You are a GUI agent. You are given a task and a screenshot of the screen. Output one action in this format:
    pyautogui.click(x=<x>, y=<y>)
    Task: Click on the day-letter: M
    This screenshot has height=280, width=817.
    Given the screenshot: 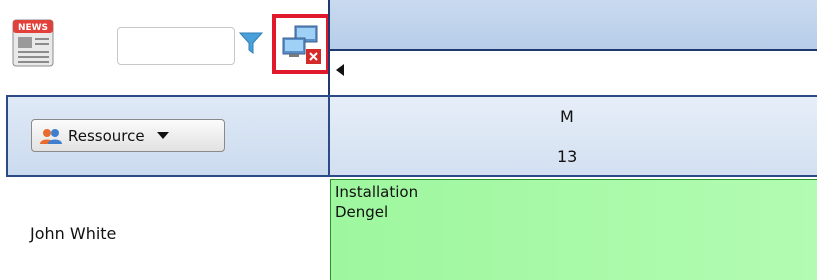 What is the action you would take?
    pyautogui.click(x=567, y=116)
    